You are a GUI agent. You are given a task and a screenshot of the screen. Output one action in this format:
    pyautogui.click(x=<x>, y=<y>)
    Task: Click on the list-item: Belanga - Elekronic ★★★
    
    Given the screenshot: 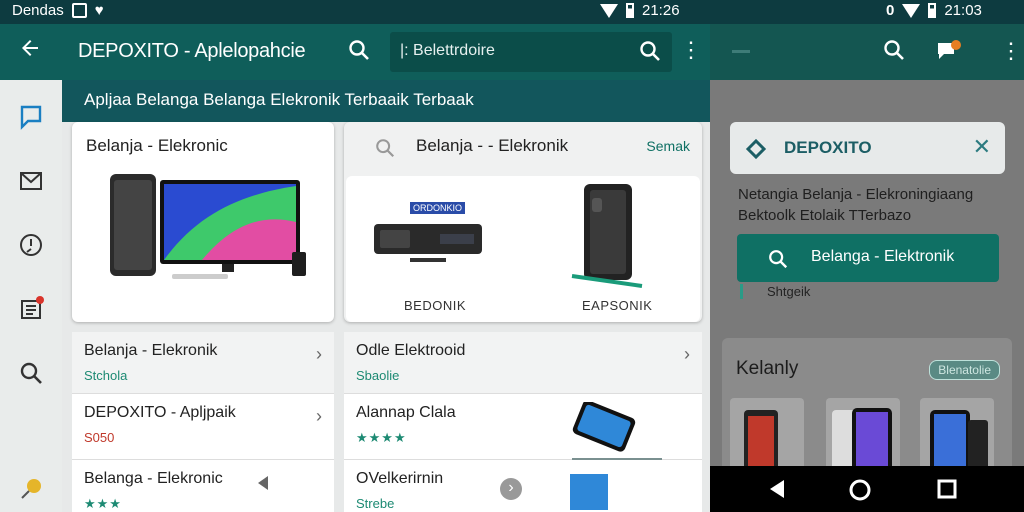 What is the action you would take?
    pyautogui.click(x=203, y=486)
    